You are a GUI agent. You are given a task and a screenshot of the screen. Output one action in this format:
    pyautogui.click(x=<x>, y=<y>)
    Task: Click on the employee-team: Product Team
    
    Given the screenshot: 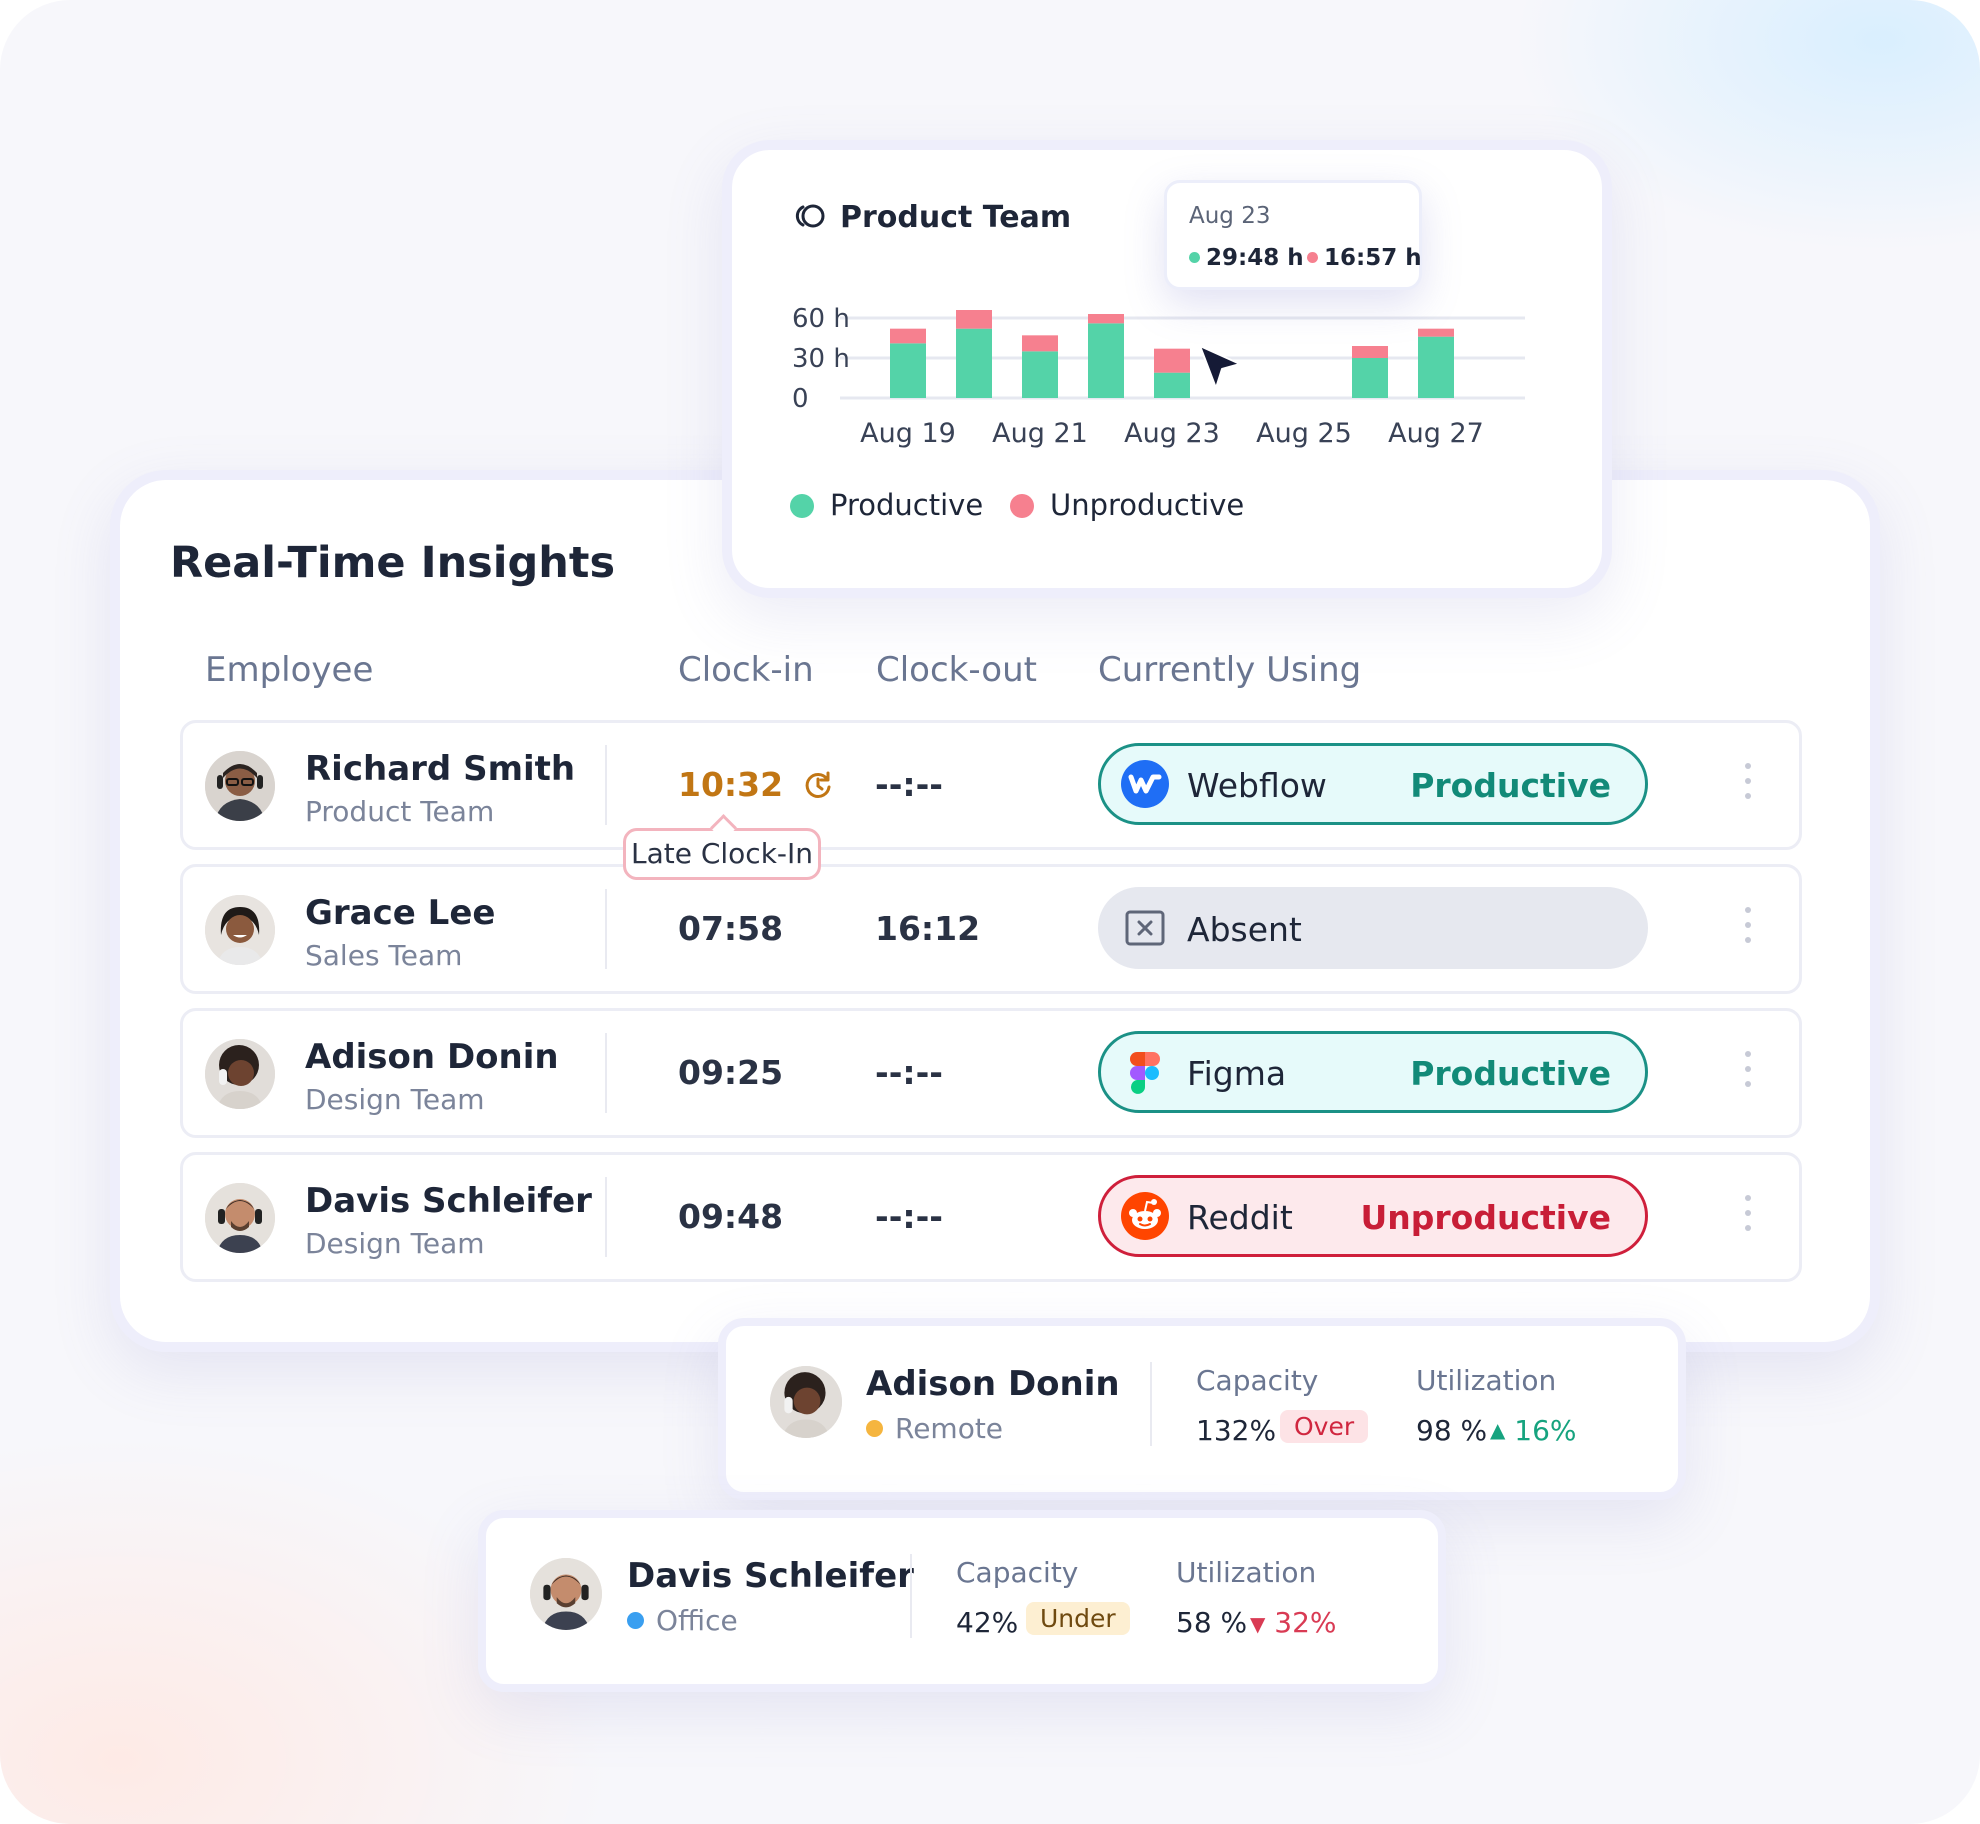 What is the action you would take?
    pyautogui.click(x=400, y=811)
    